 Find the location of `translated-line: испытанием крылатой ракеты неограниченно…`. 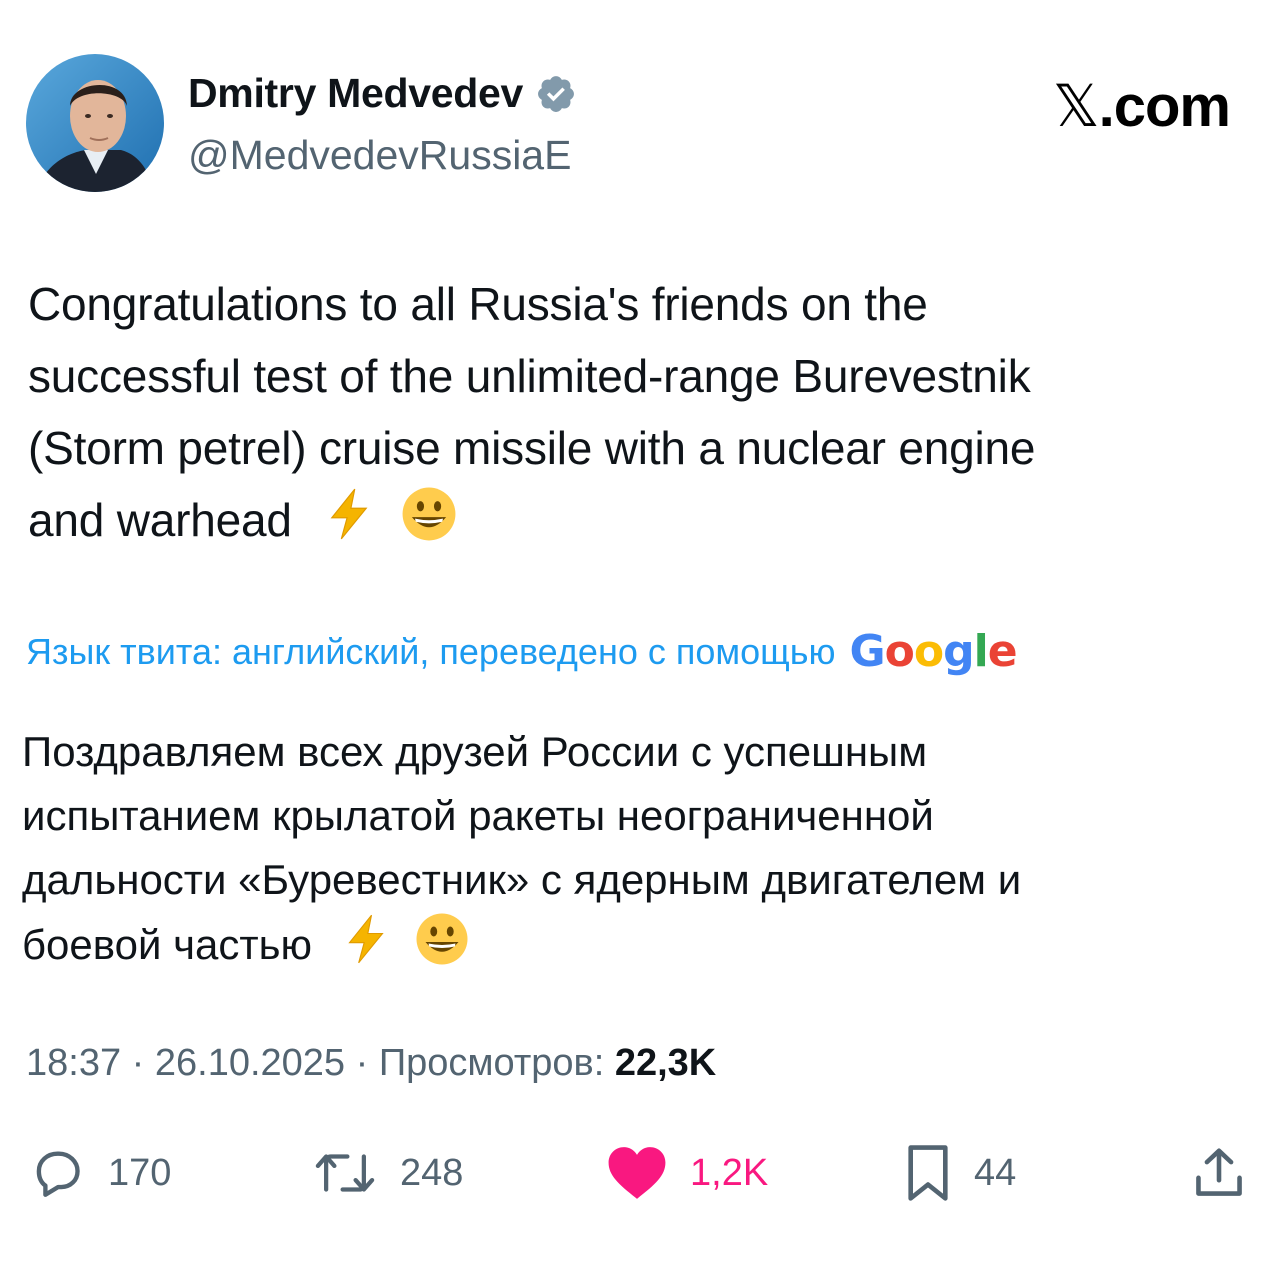

translated-line: испытанием крылатой ракеты неограниченно… is located at coordinates (478, 815).